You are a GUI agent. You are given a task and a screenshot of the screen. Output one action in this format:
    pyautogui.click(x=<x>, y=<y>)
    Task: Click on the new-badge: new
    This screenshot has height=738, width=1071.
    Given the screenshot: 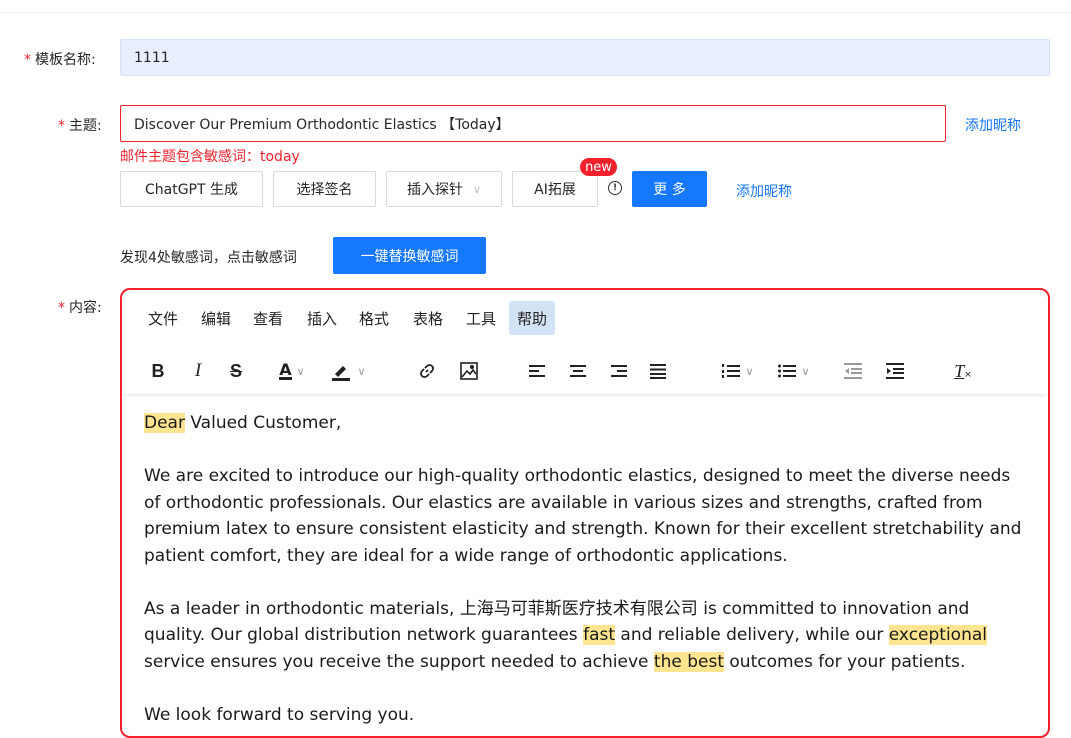 What is the action you would take?
    pyautogui.click(x=598, y=167)
    